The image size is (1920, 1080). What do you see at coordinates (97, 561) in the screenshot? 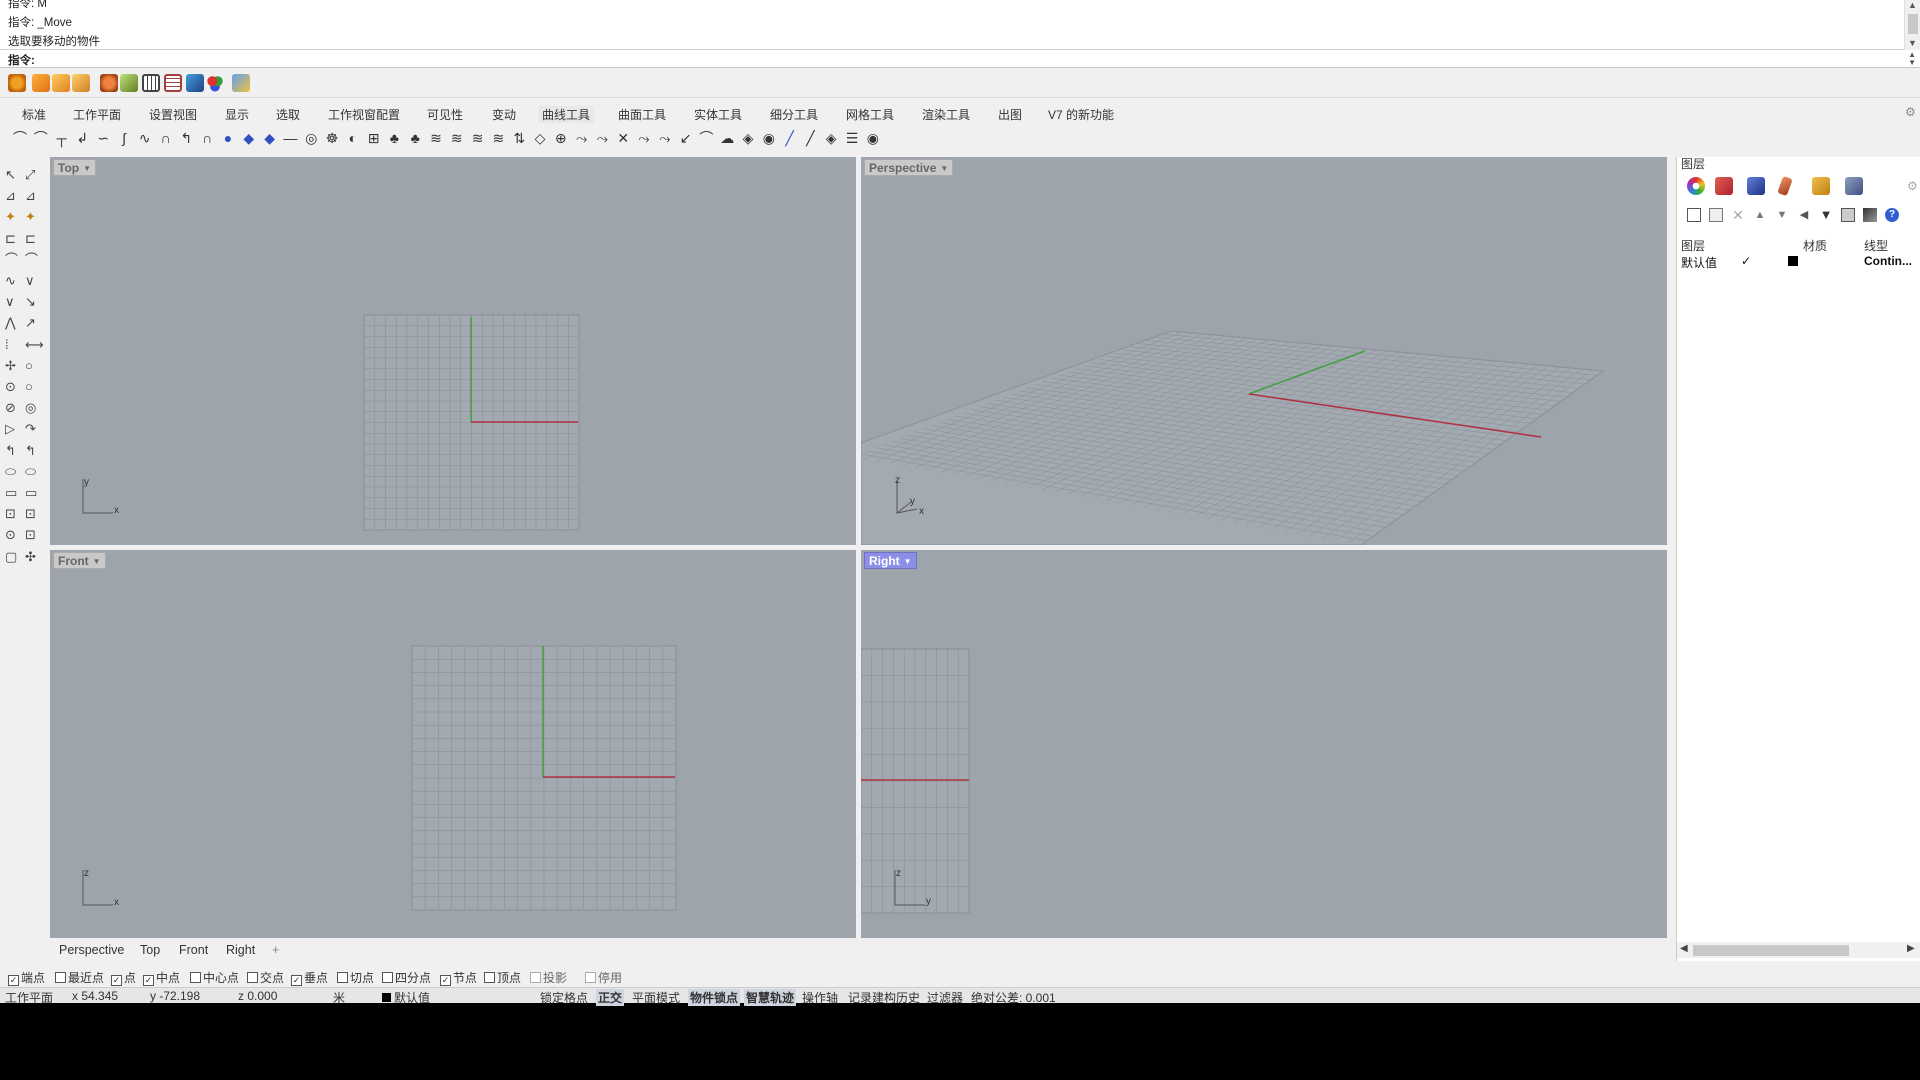
I see `chevron-down-icon: ▼` at bounding box center [97, 561].